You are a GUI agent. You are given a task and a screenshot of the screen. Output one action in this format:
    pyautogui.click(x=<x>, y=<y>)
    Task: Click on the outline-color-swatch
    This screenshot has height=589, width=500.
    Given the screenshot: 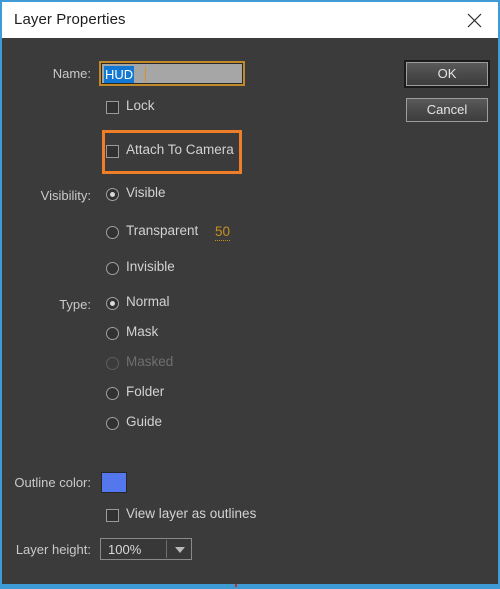 What is the action you would take?
    pyautogui.click(x=114, y=482)
    